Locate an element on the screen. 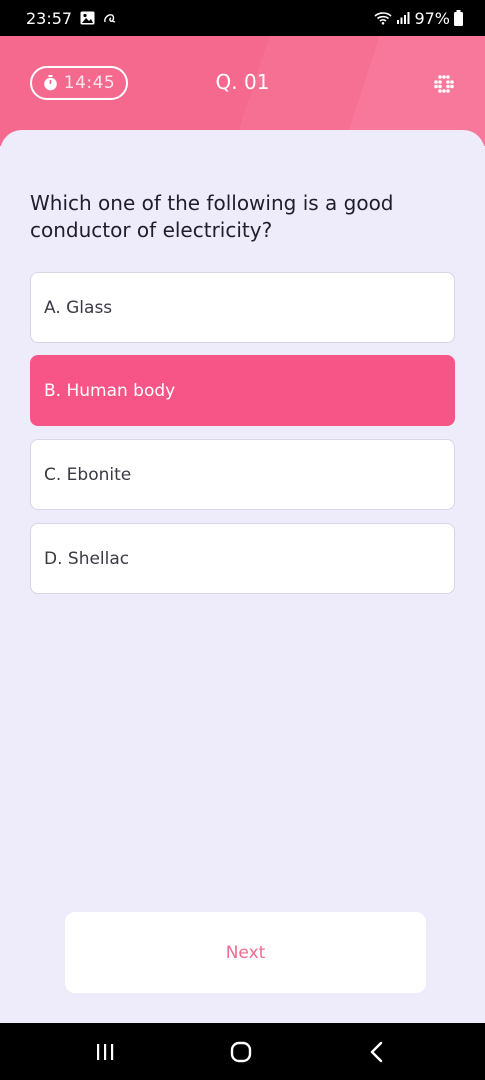 The image size is (485, 1080). option-label: C. Ebonite is located at coordinates (88, 474).